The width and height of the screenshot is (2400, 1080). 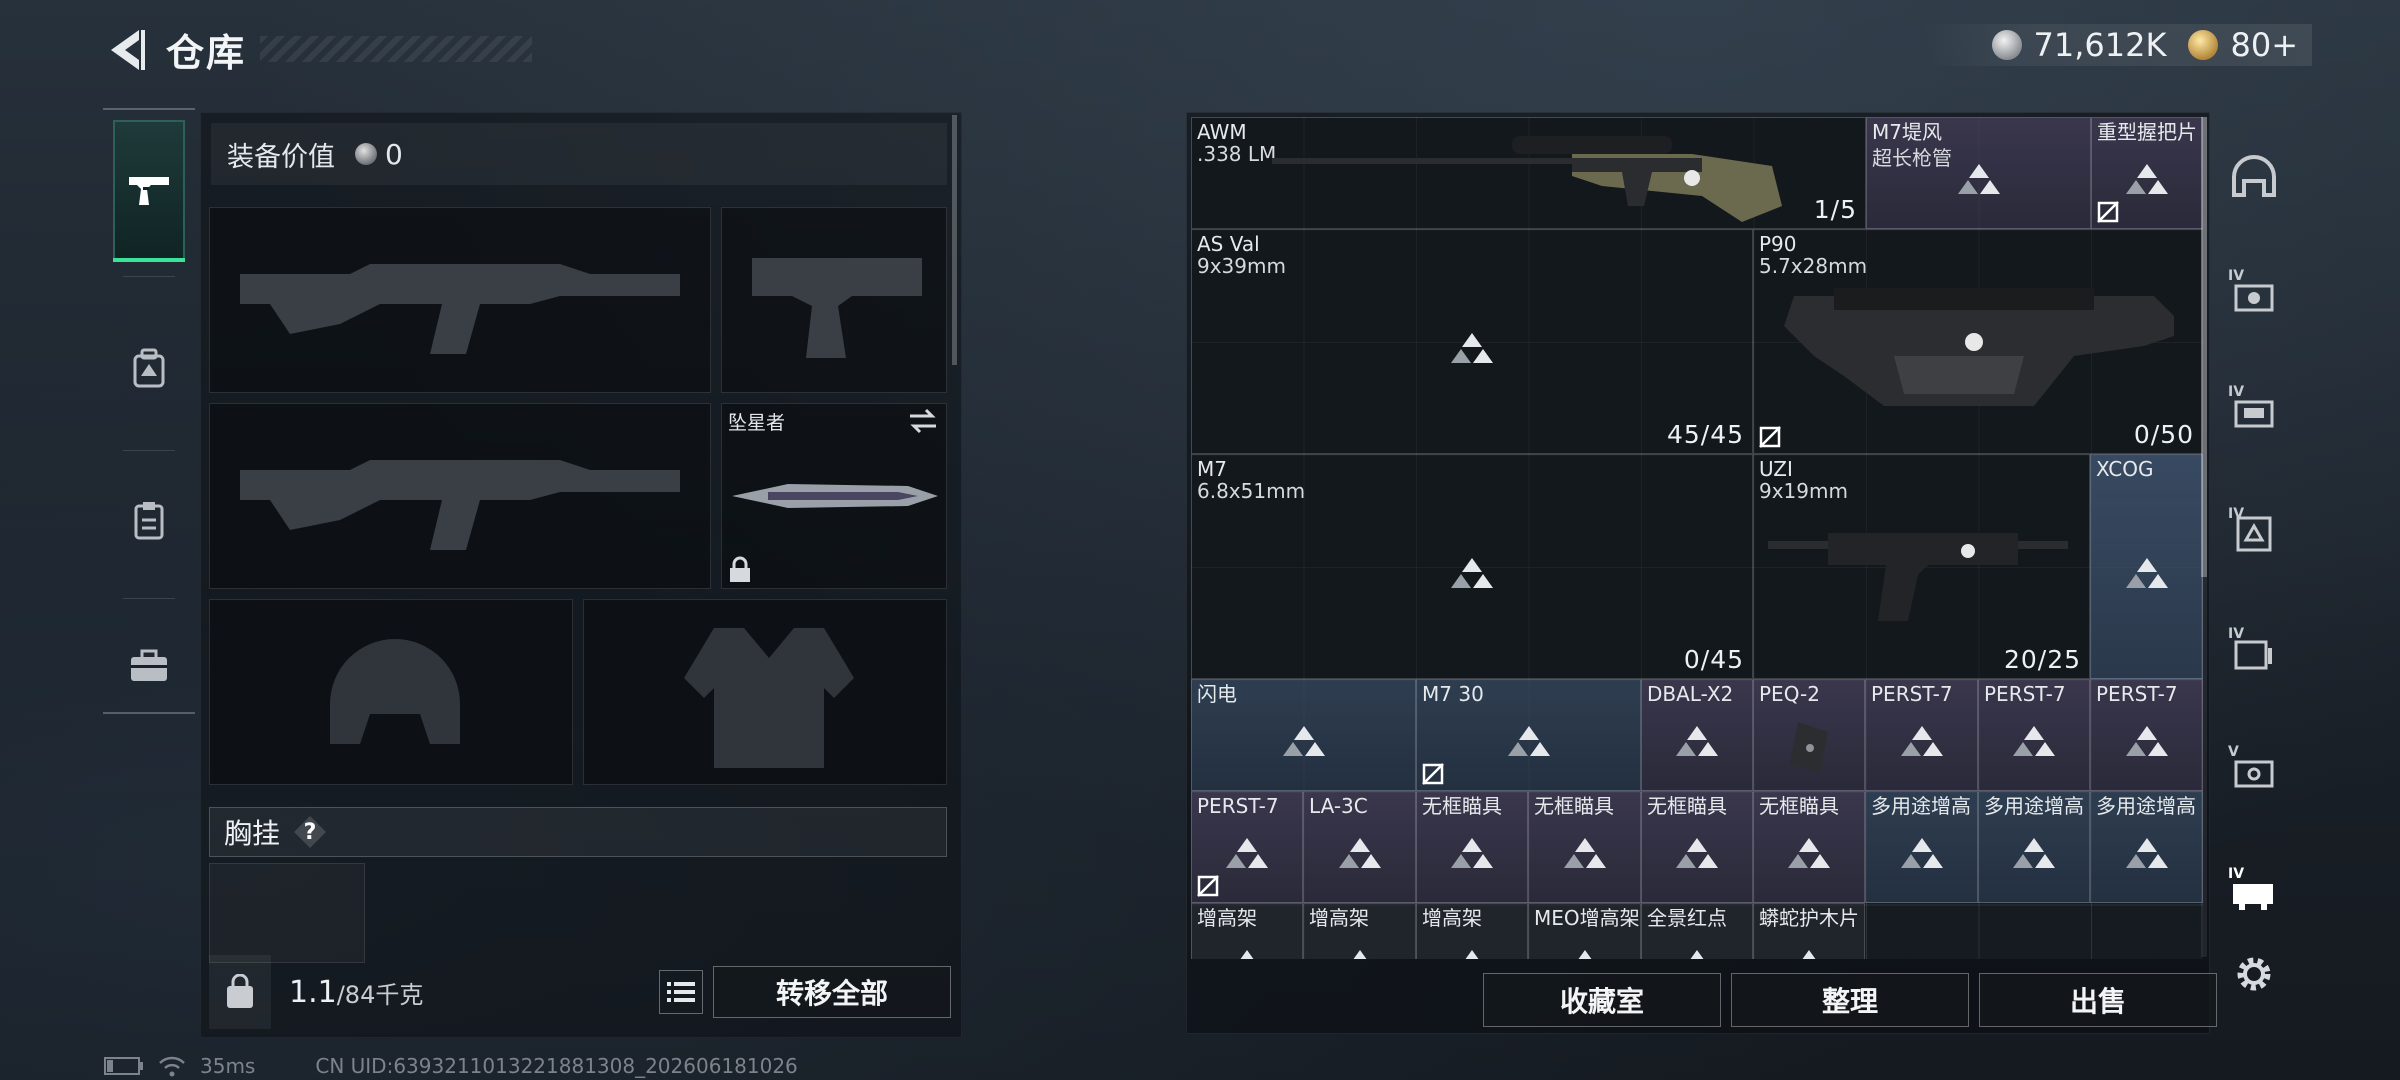 What do you see at coordinates (1527, 179) in the screenshot?
I see `sniper-rifle-icon` at bounding box center [1527, 179].